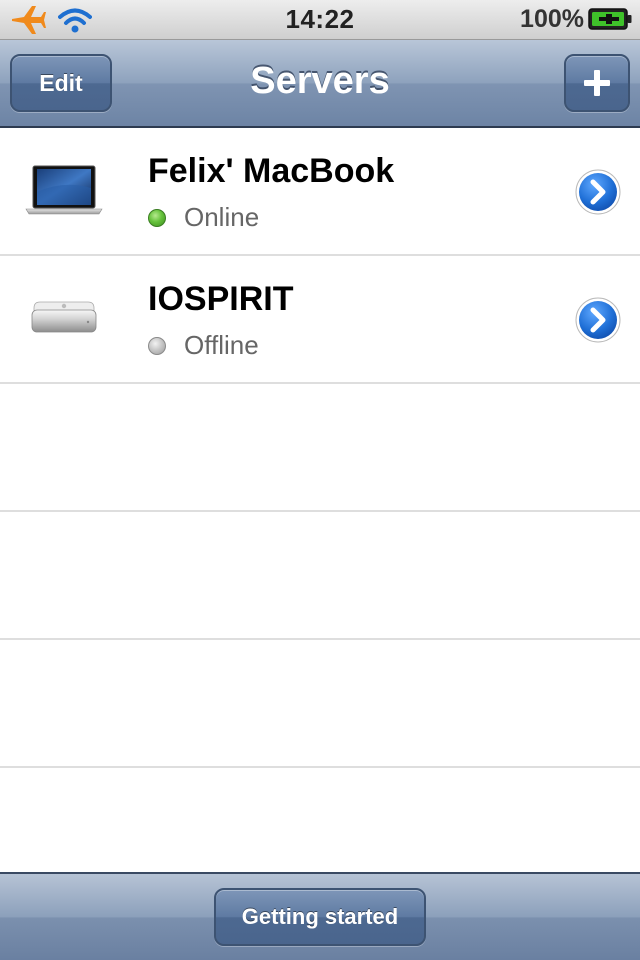  I want to click on bottom-toolbar: Getting started, so click(320, 916).